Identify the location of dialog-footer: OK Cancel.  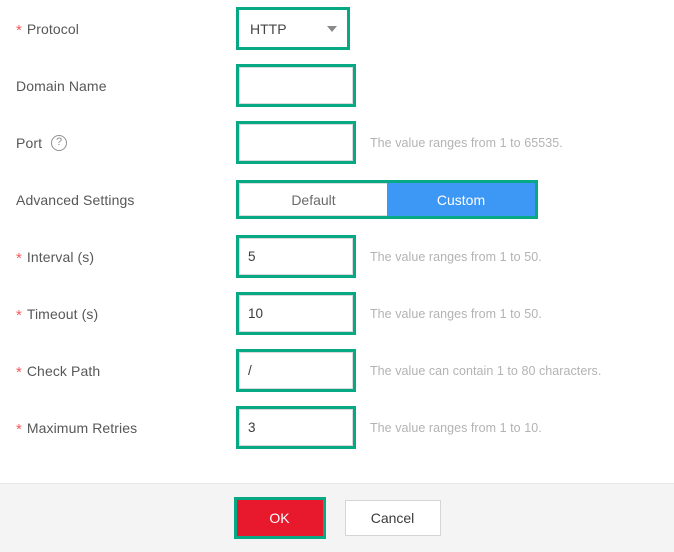
(337, 517).